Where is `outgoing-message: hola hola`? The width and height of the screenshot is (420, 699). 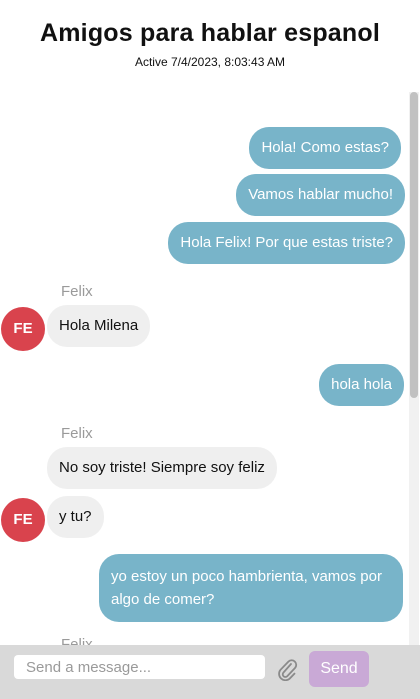
outgoing-message: hola hola is located at coordinates (361, 385).